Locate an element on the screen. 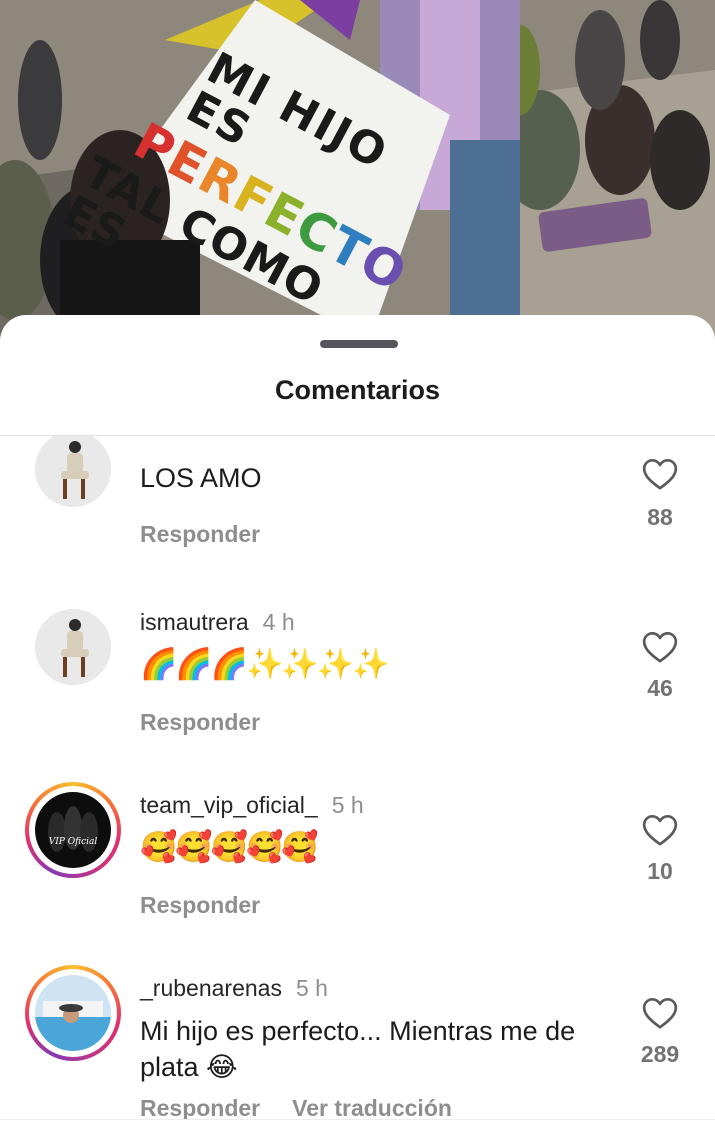  avatar-label: VIP Oficial is located at coordinates (73, 842).